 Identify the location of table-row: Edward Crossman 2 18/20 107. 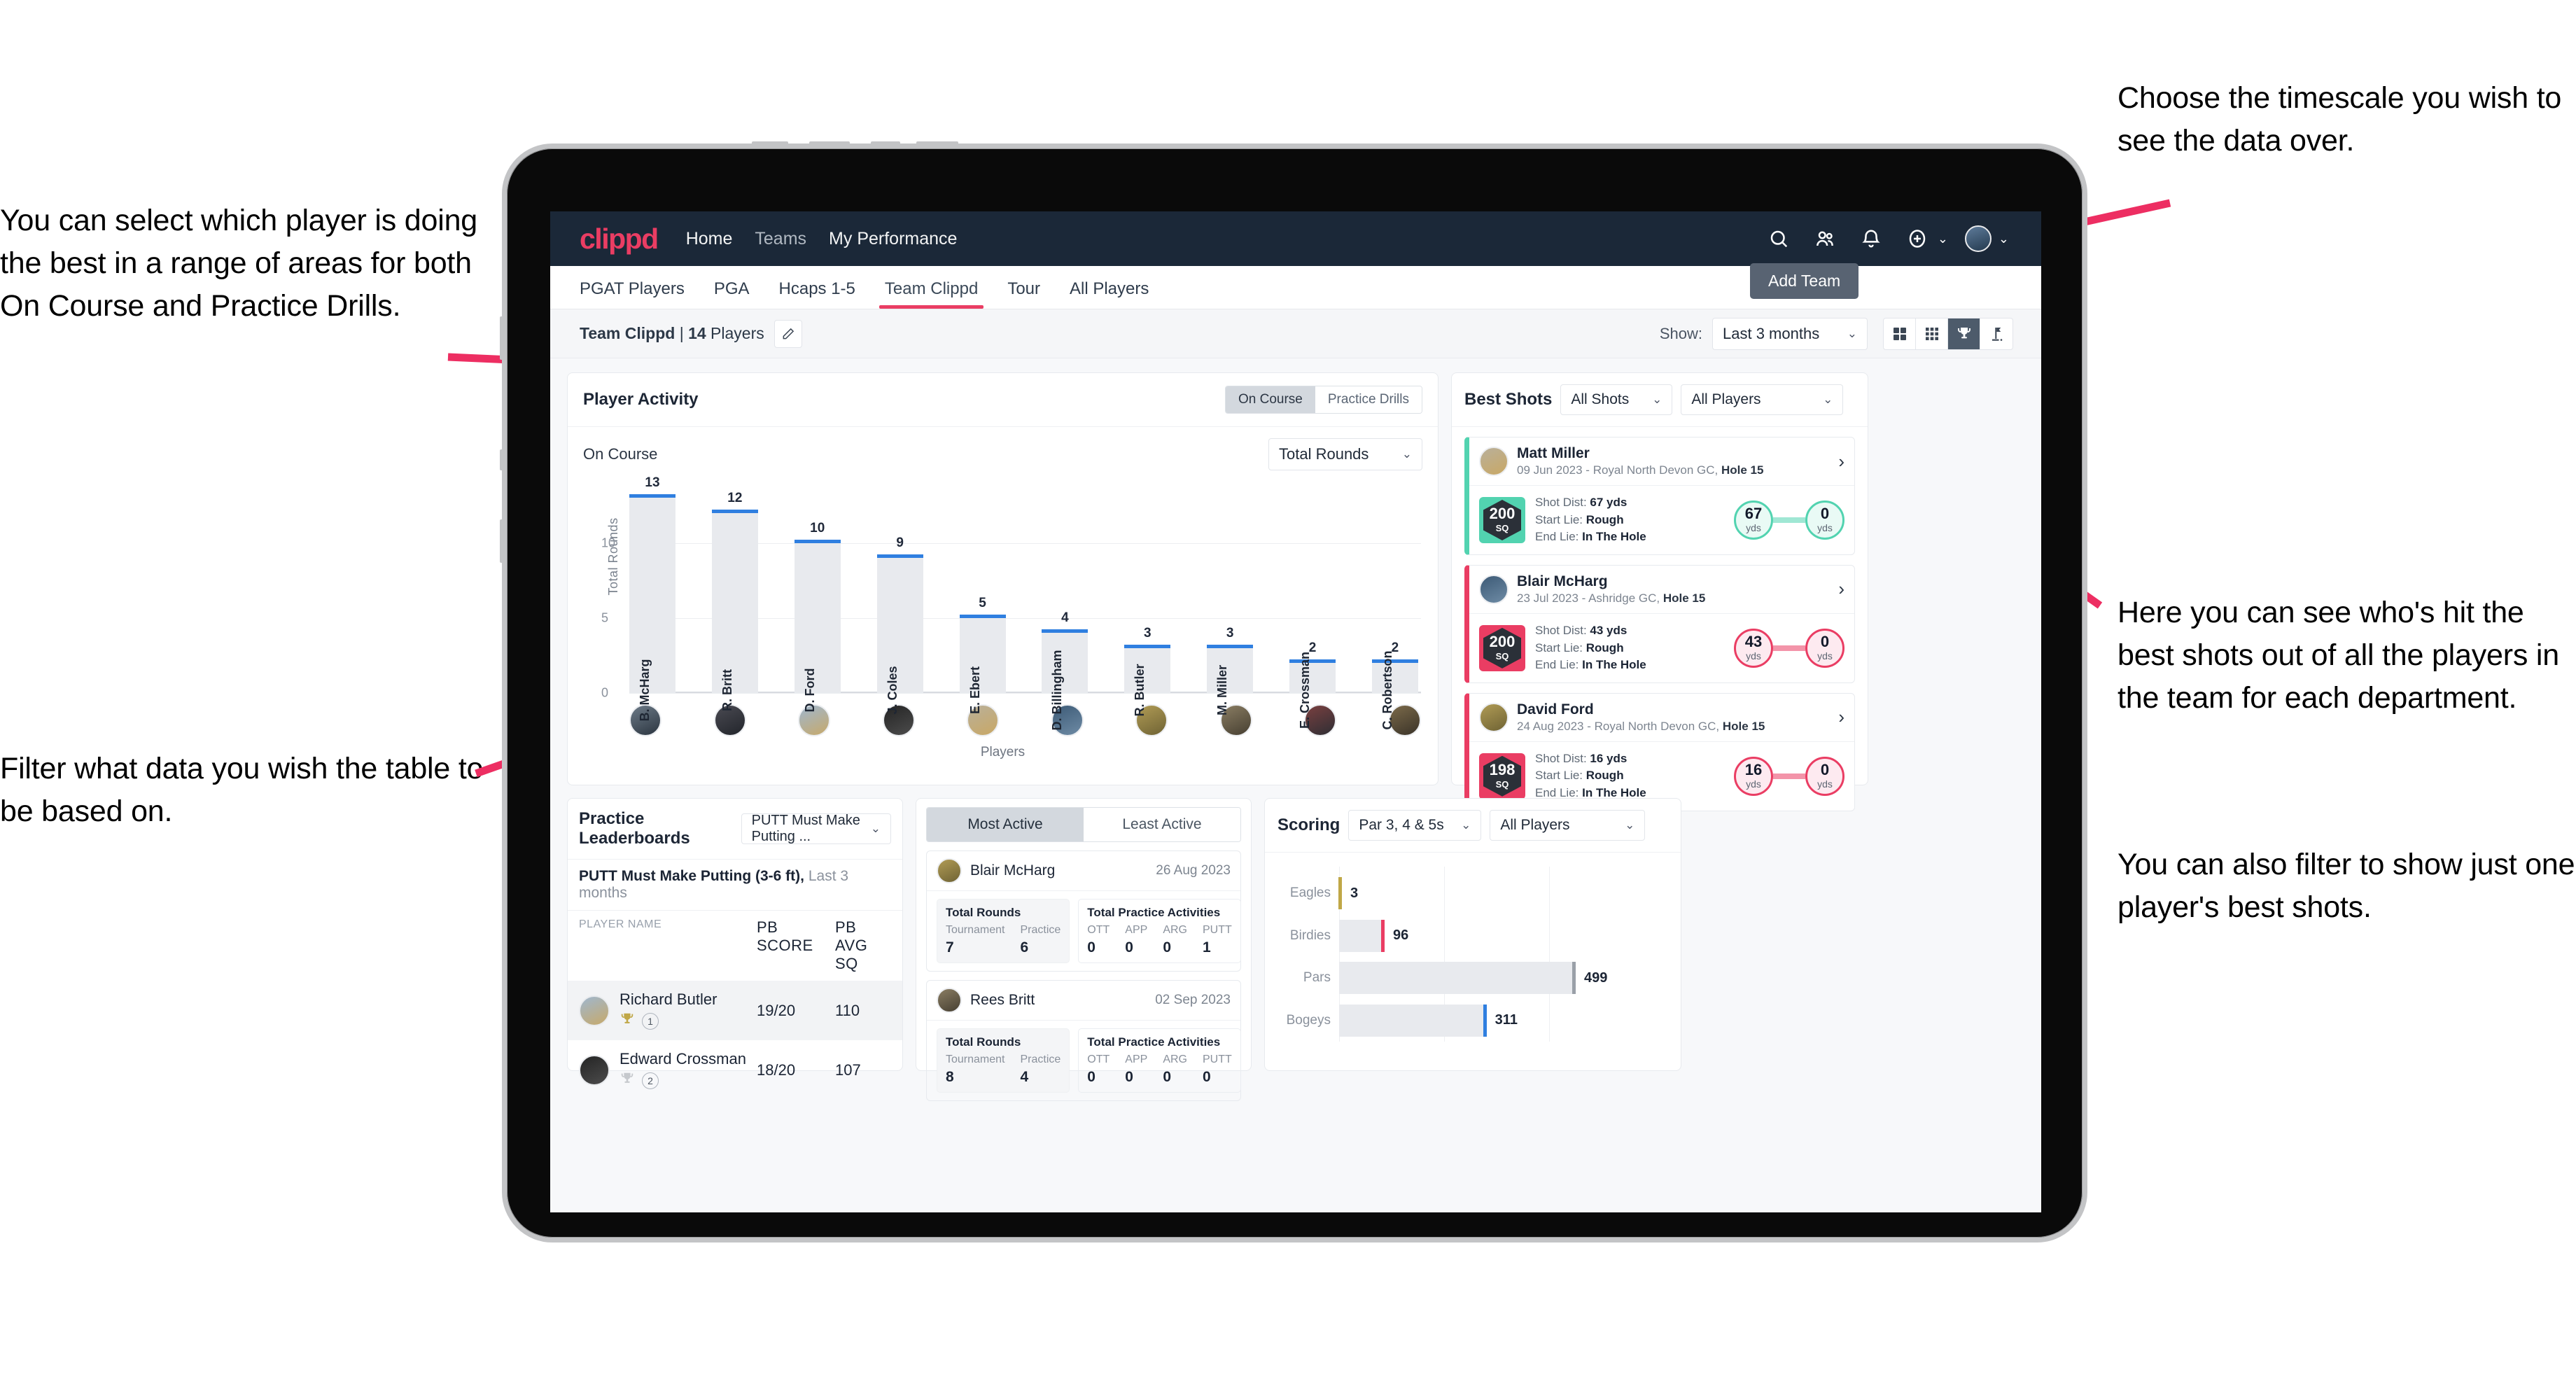
(735, 1070).